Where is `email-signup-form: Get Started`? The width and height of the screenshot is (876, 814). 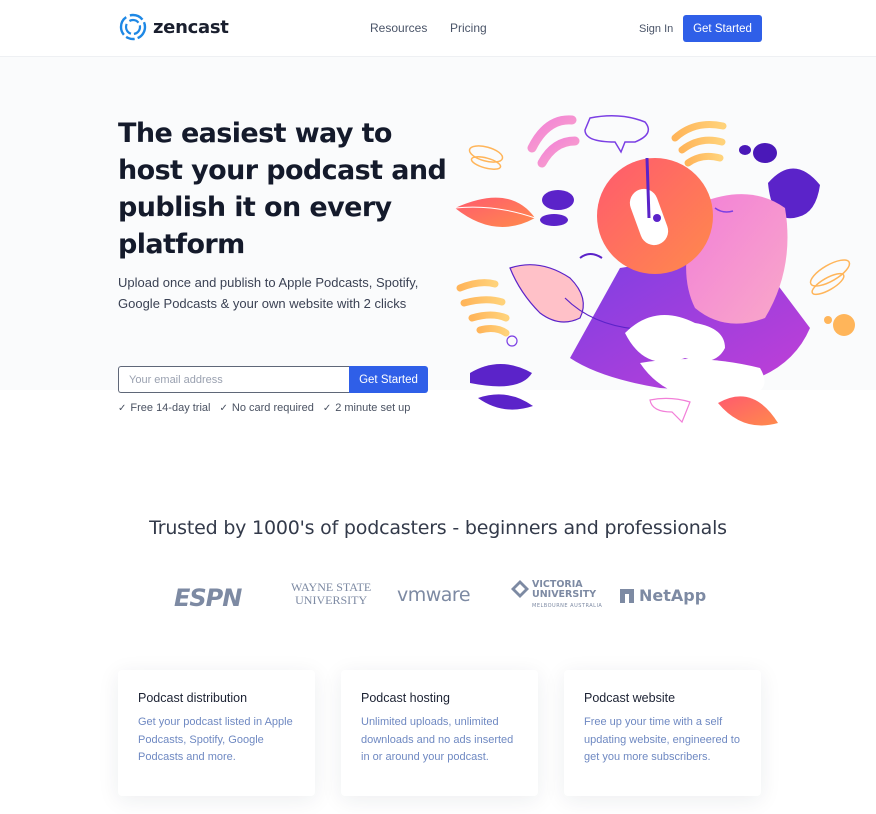 email-signup-form: Get Started is located at coordinates (273, 379).